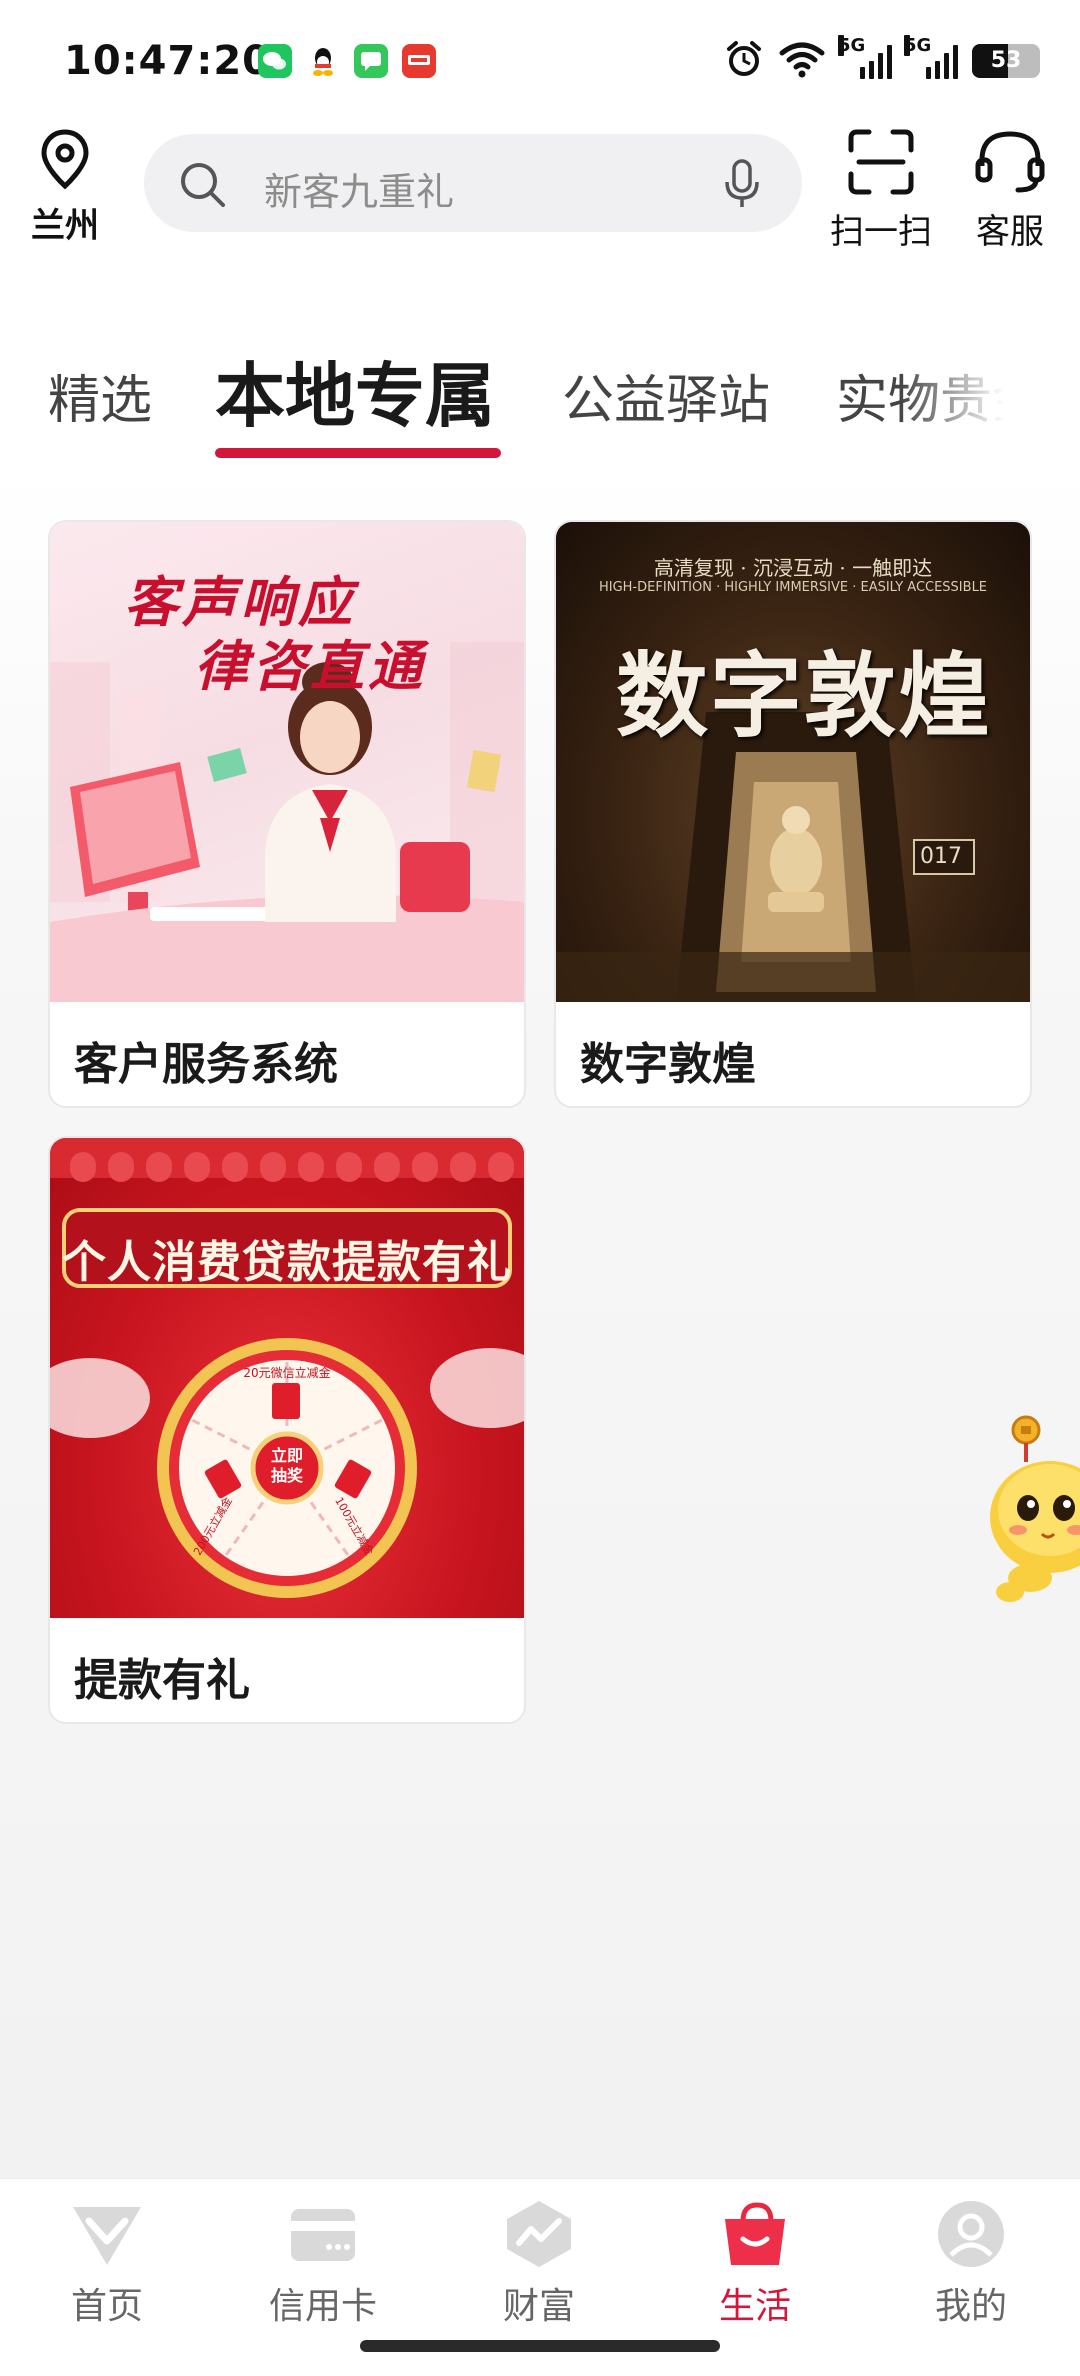 The height and width of the screenshot is (2376, 1080). Describe the element at coordinates (310, 666) in the screenshot. I see `customer-service-banner-line2: 律咨直通` at that location.